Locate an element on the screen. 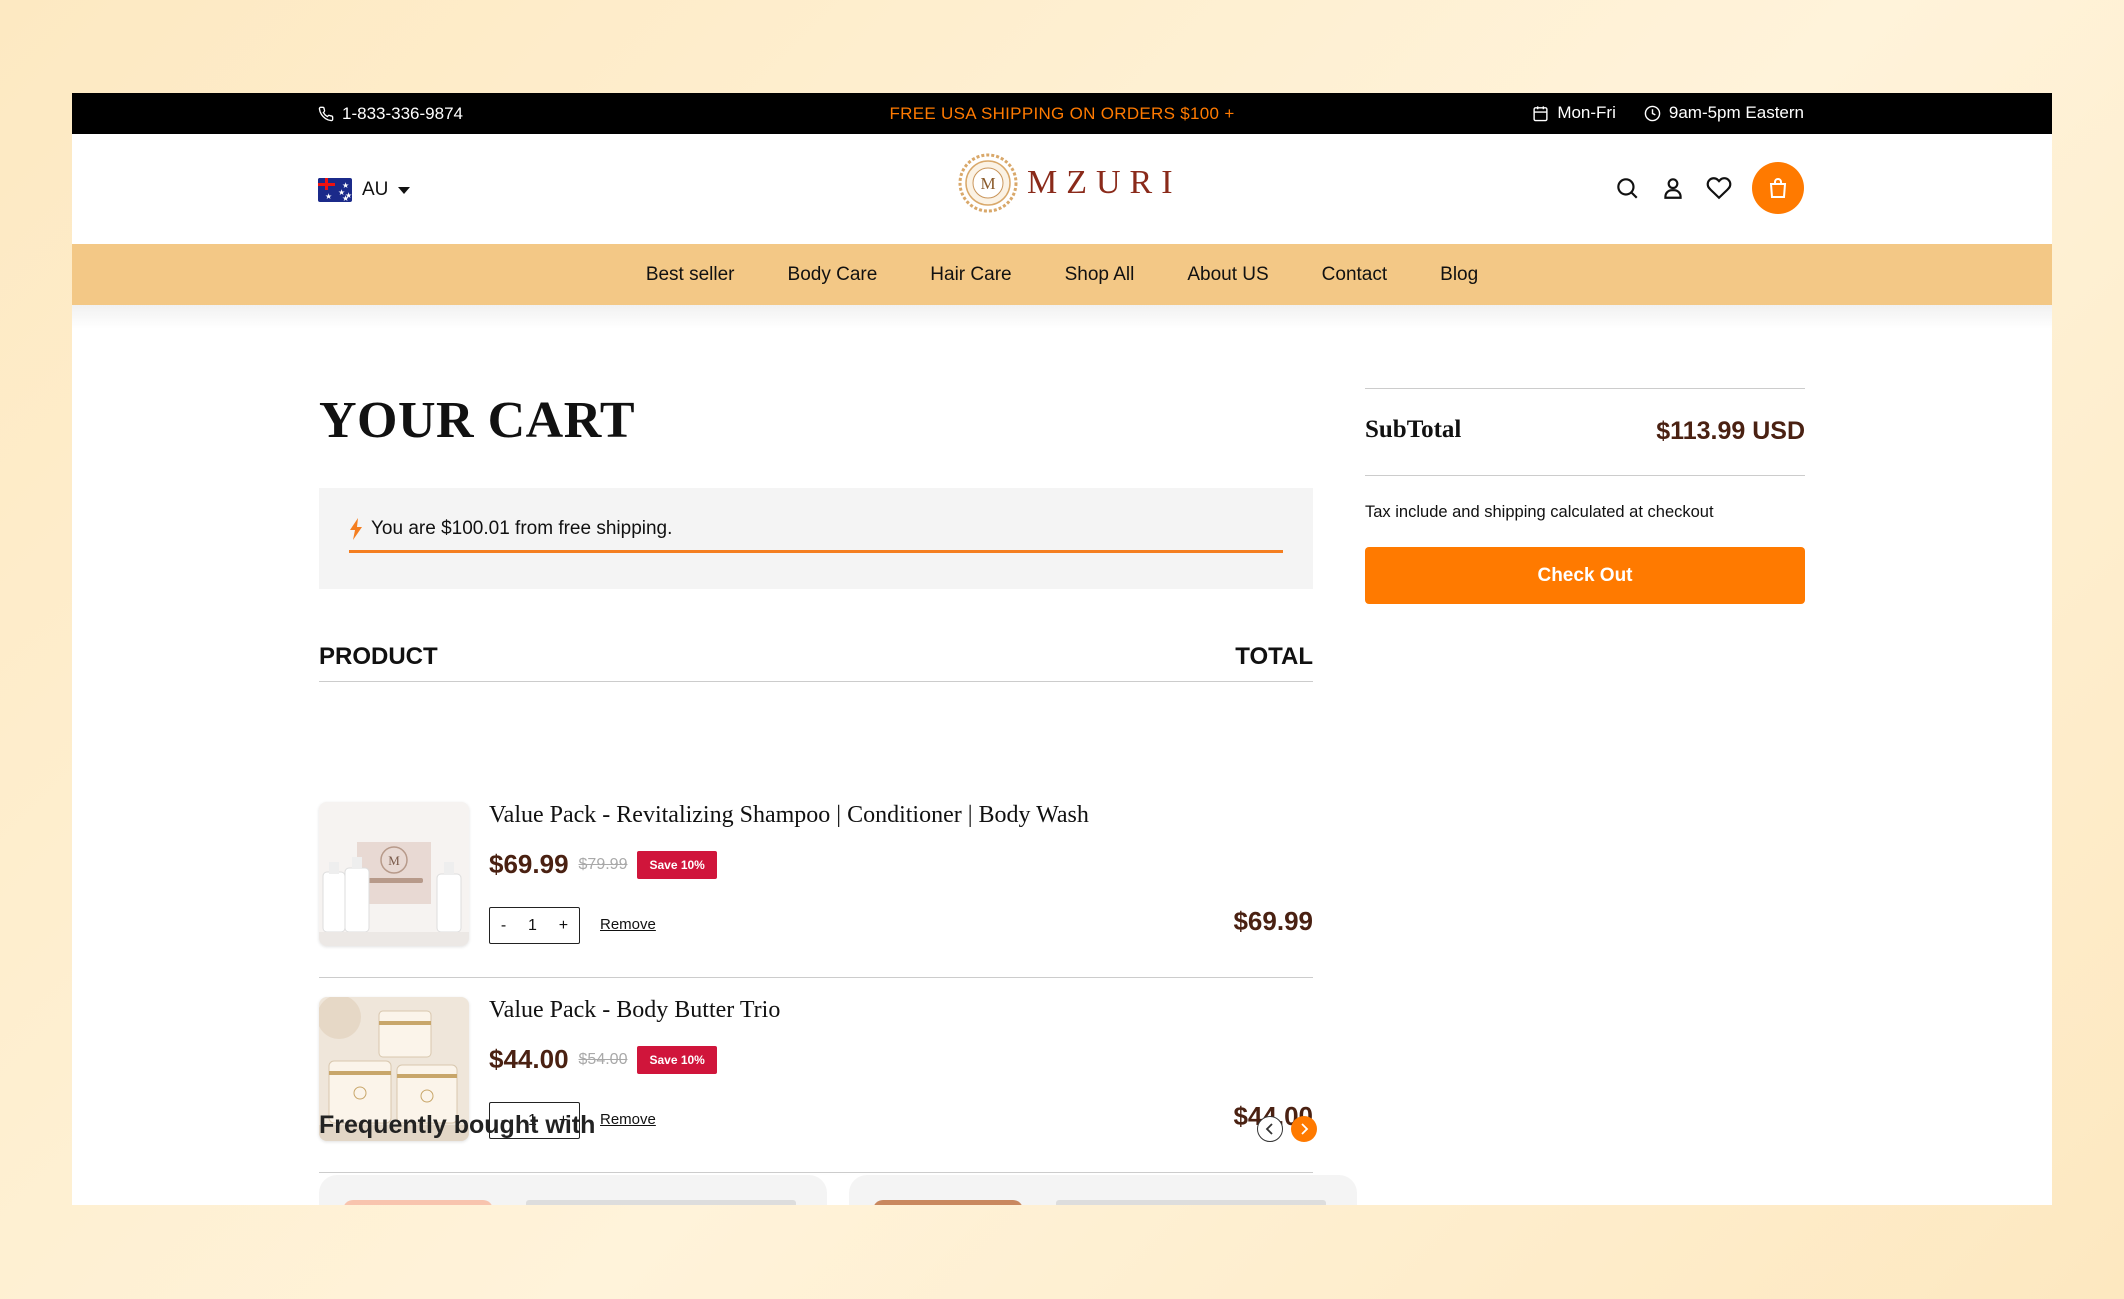 Image resolution: width=2124 pixels, height=1299 pixels. business-hours-text: 9am-5pm Eastern is located at coordinates (1736, 112).